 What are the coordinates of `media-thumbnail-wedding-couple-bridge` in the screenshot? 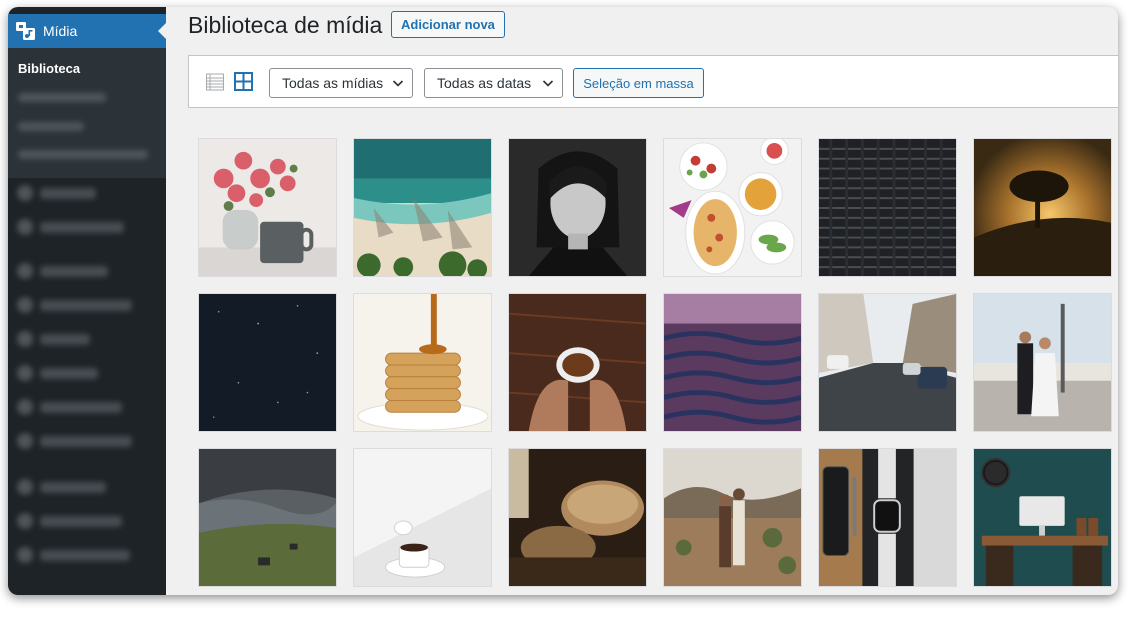 It's located at (1042, 362).